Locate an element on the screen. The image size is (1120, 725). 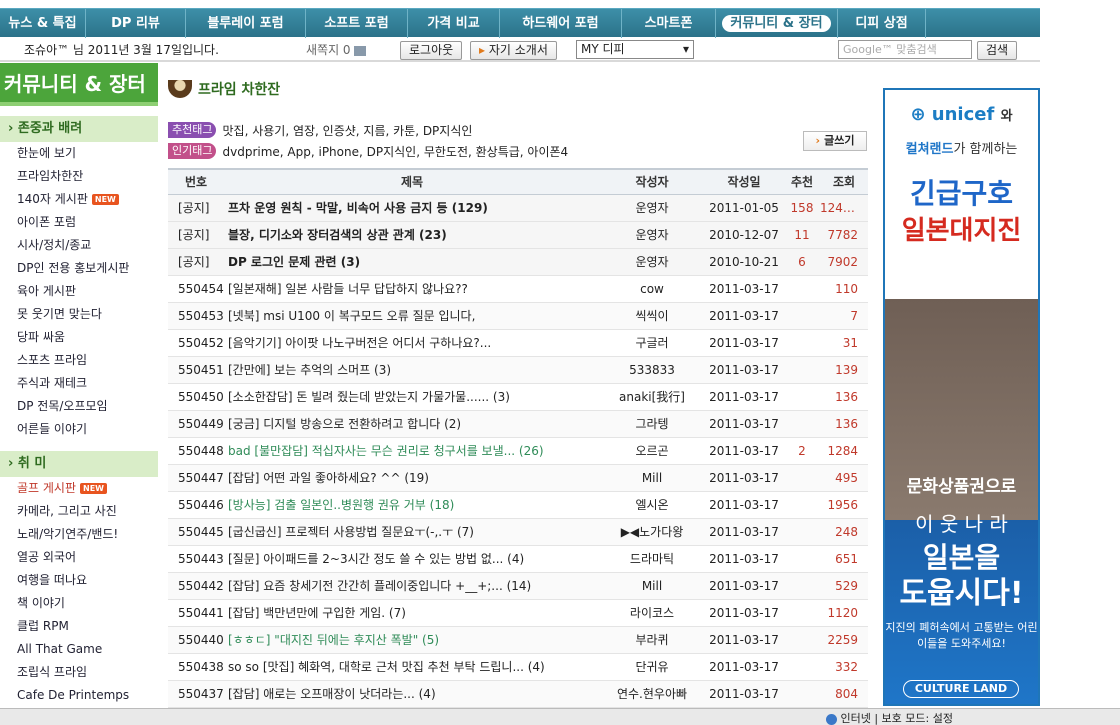
nav-item-8: 디피 상점 is located at coordinates (882, 23).